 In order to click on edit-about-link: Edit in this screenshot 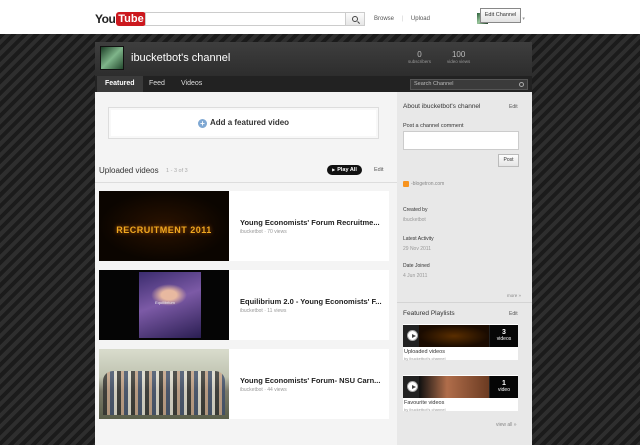, I will do `click(513, 107)`.